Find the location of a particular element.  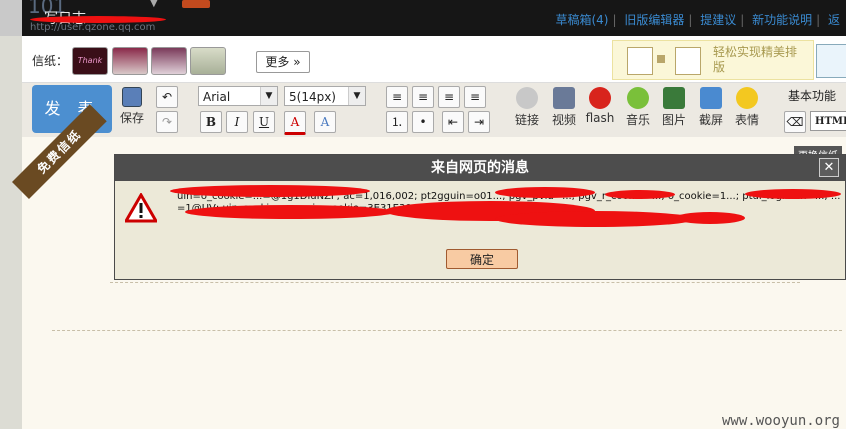

video-icon is located at coordinates (564, 98).